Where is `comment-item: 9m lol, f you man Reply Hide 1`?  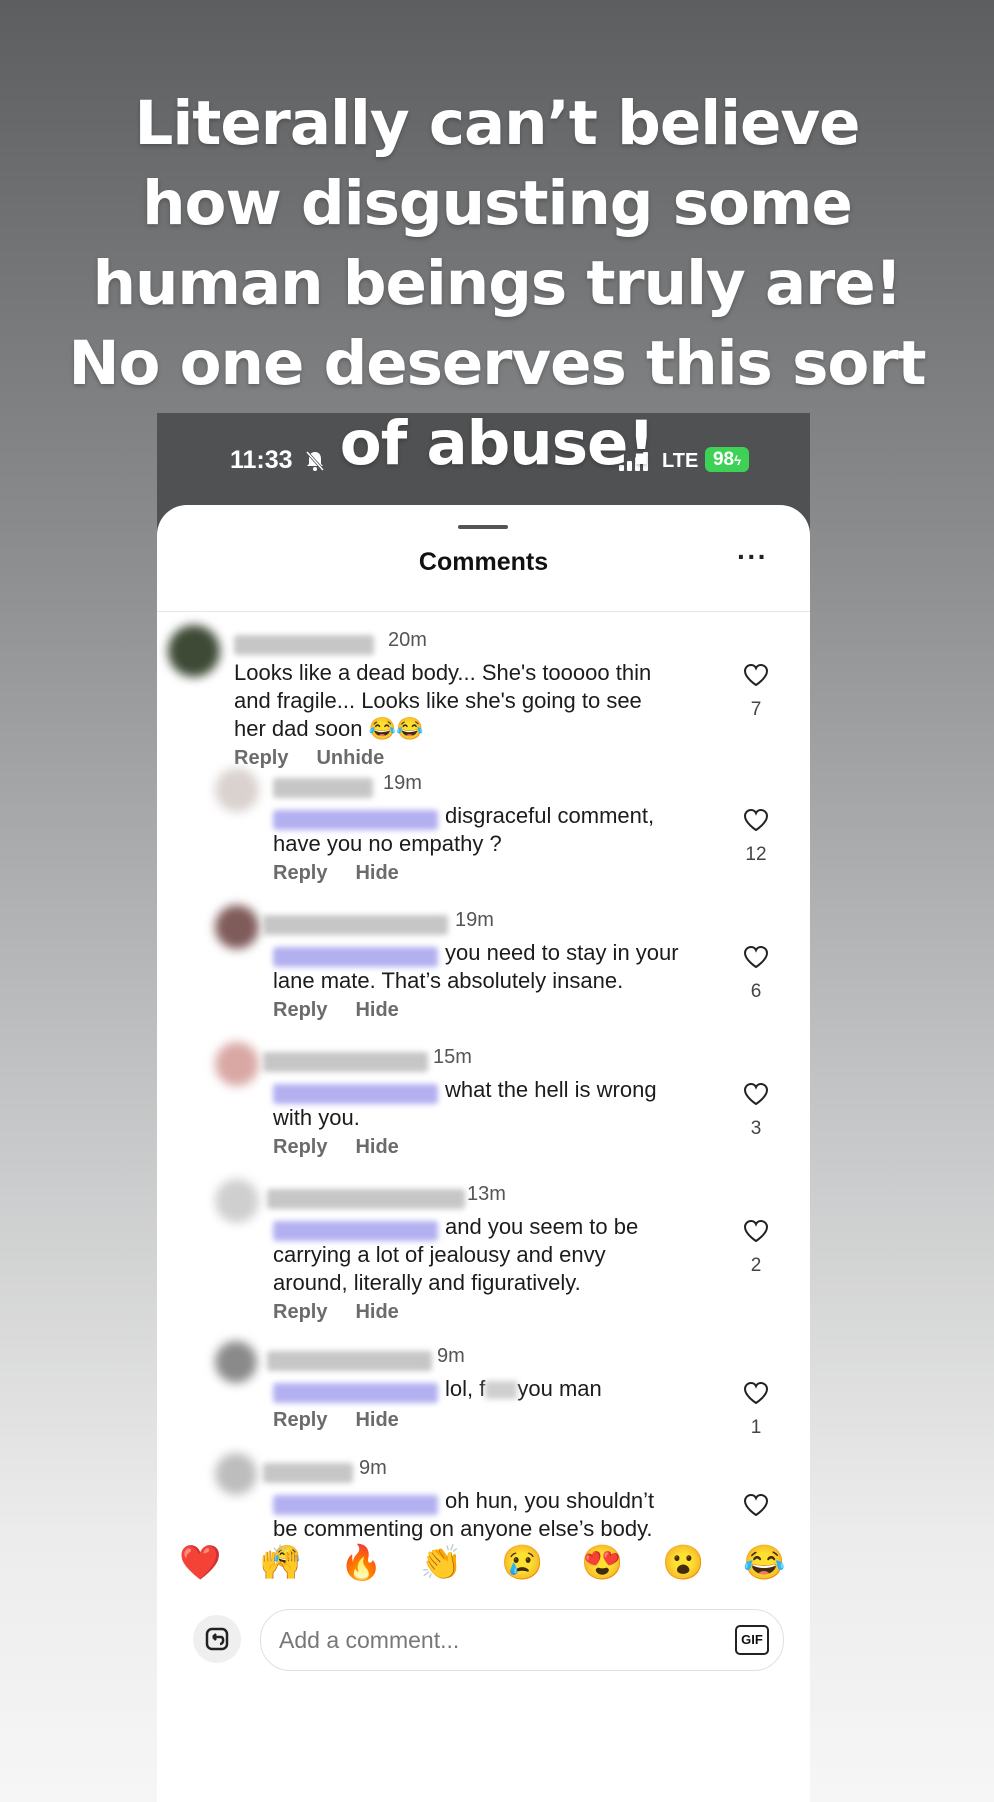 comment-item: 9m lol, f you man Reply Hide 1 is located at coordinates (510, 1396).